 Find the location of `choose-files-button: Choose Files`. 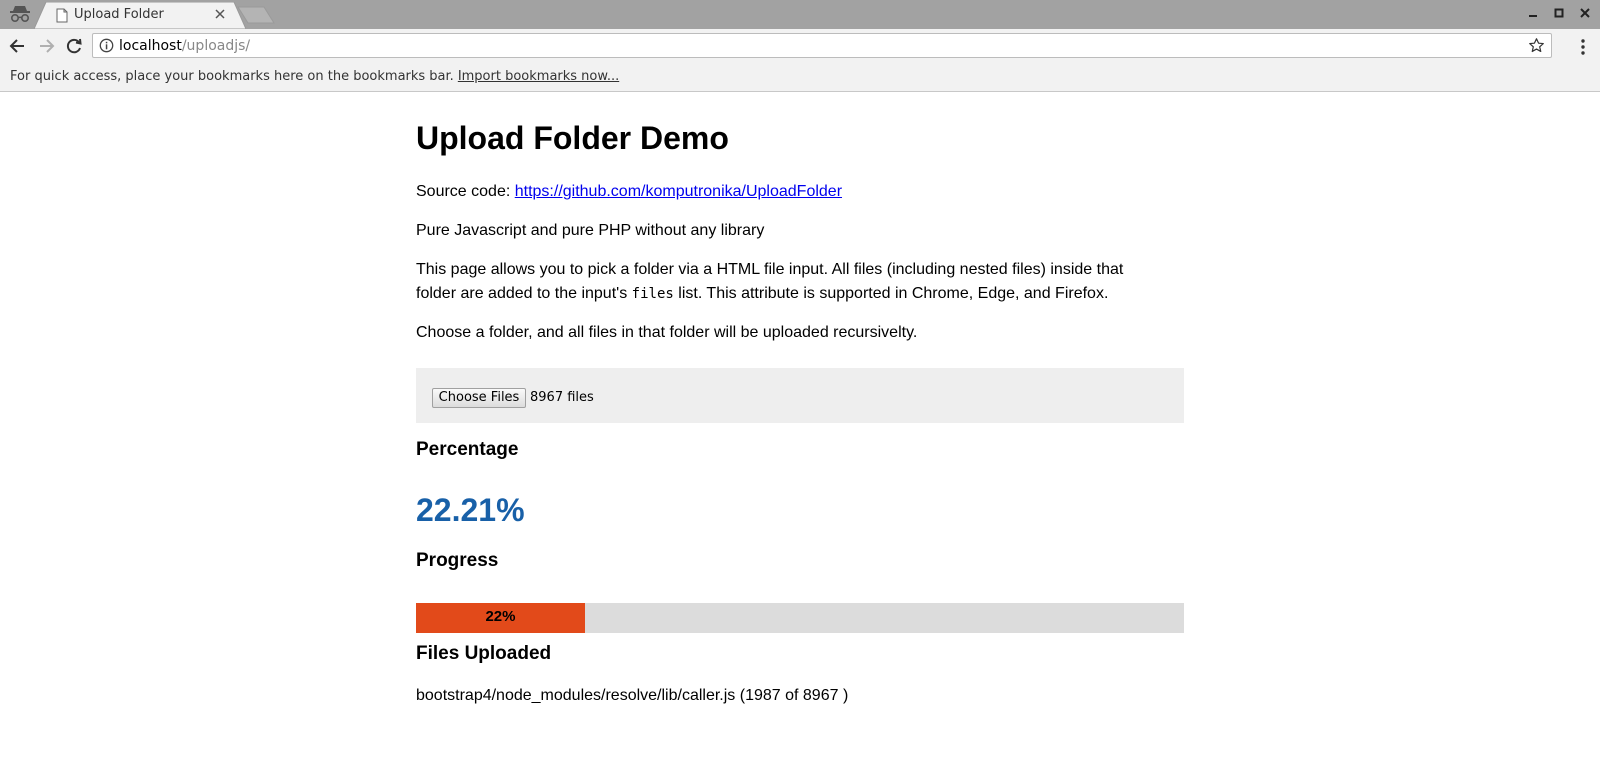

choose-files-button: Choose Files is located at coordinates (479, 398).